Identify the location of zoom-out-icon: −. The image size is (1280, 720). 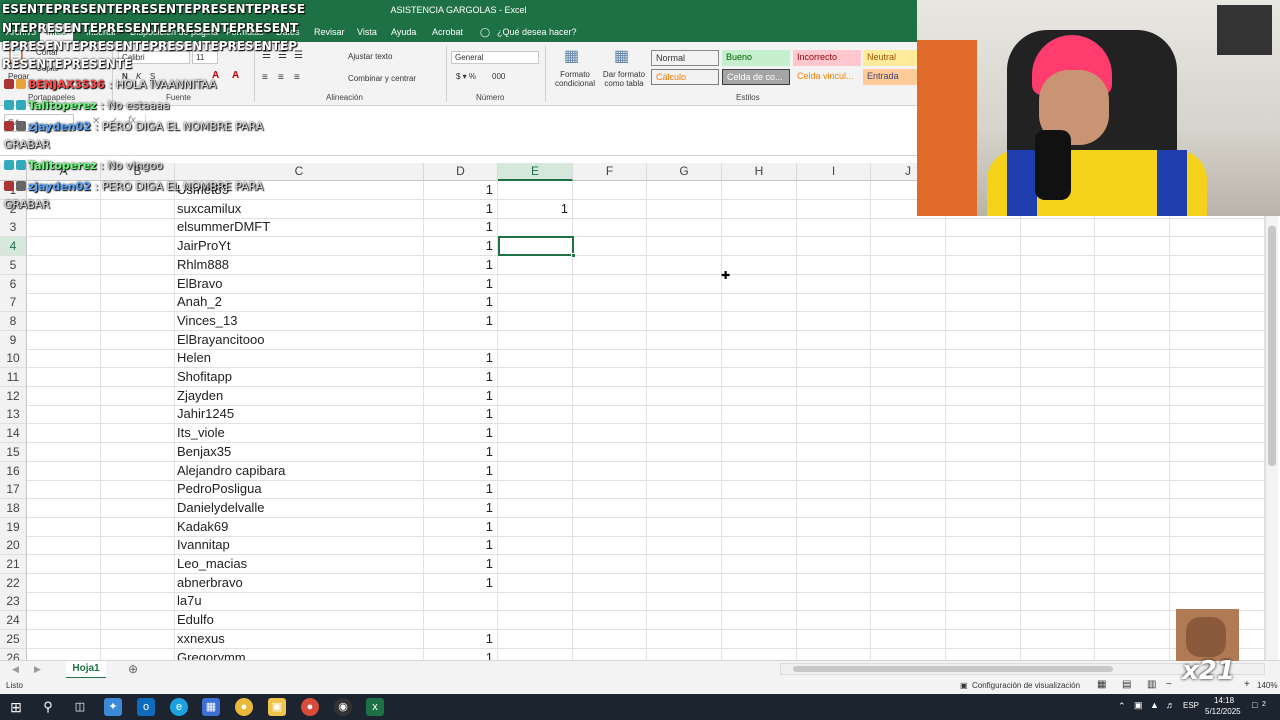
(1169, 684).